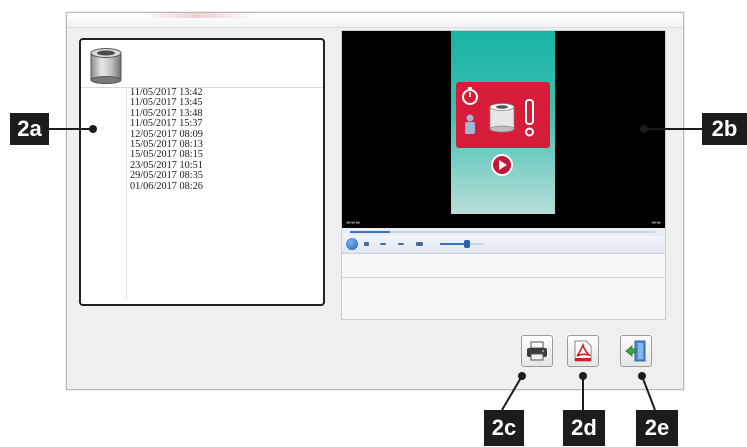  Describe the element at coordinates (198, 15) in the screenshot. I see `top-bar-highlight` at that location.